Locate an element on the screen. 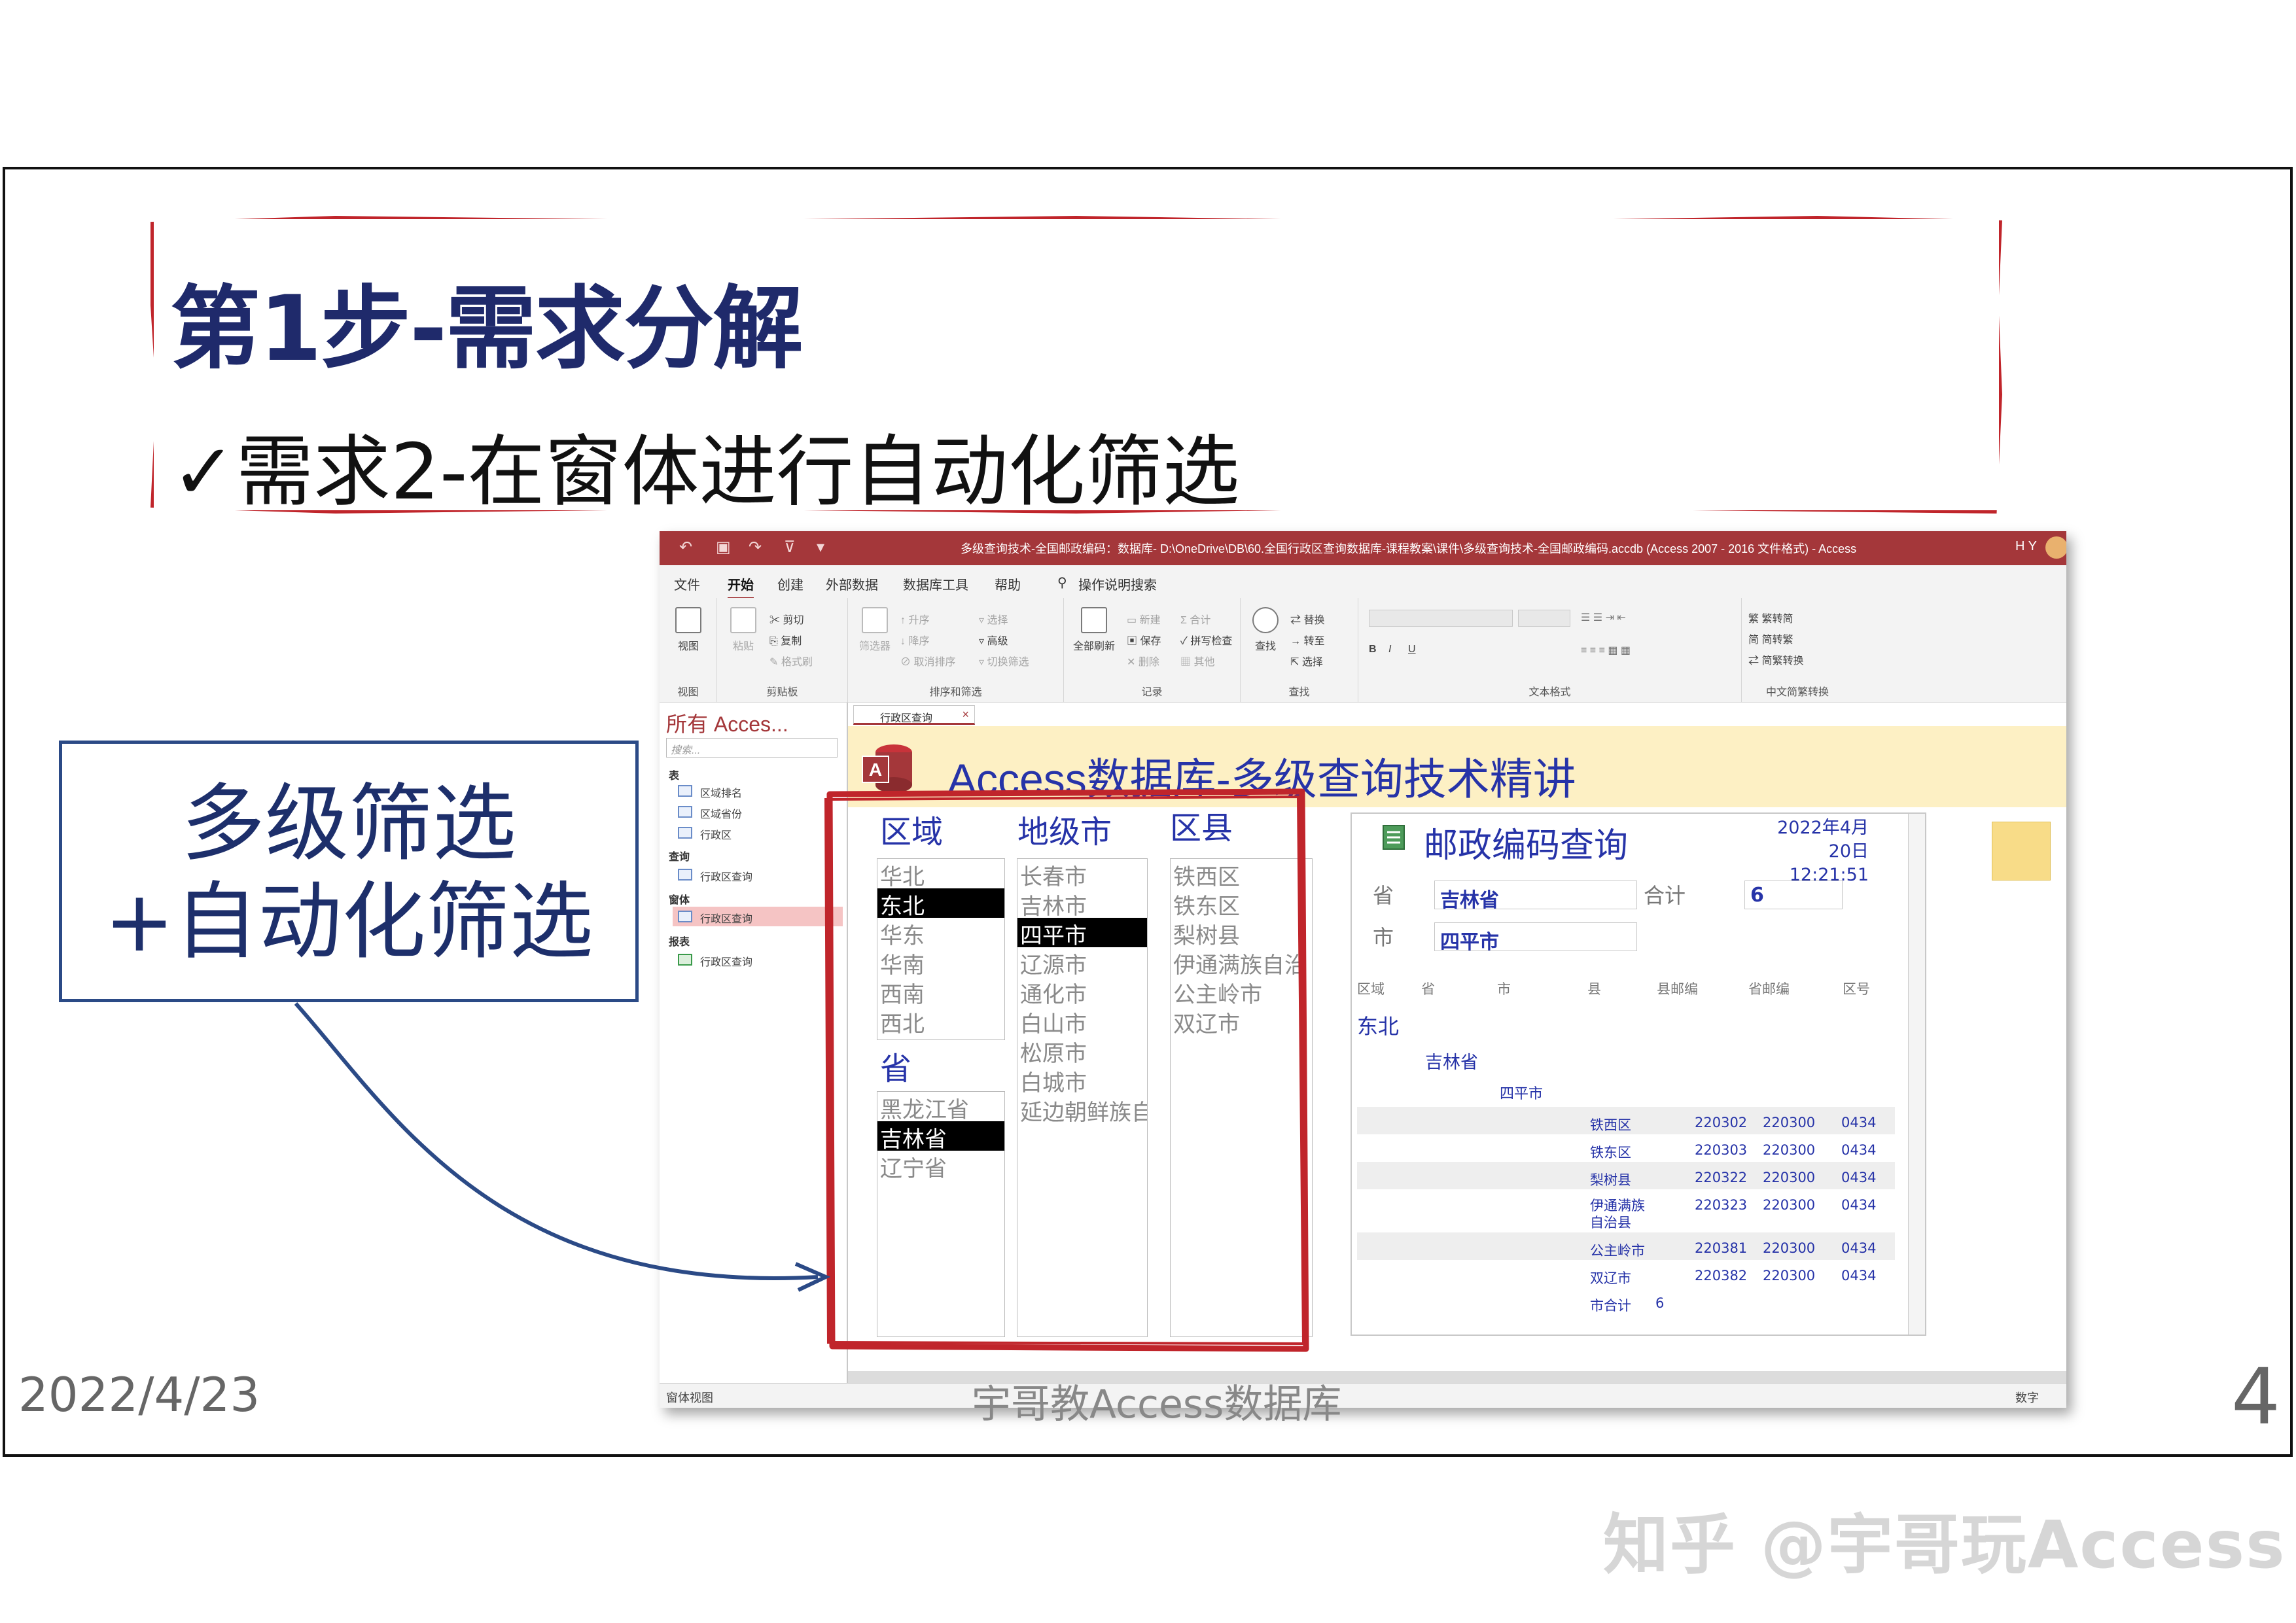 This screenshot has height=1623, width=2296. redo-icon: ↷ is located at coordinates (755, 548).